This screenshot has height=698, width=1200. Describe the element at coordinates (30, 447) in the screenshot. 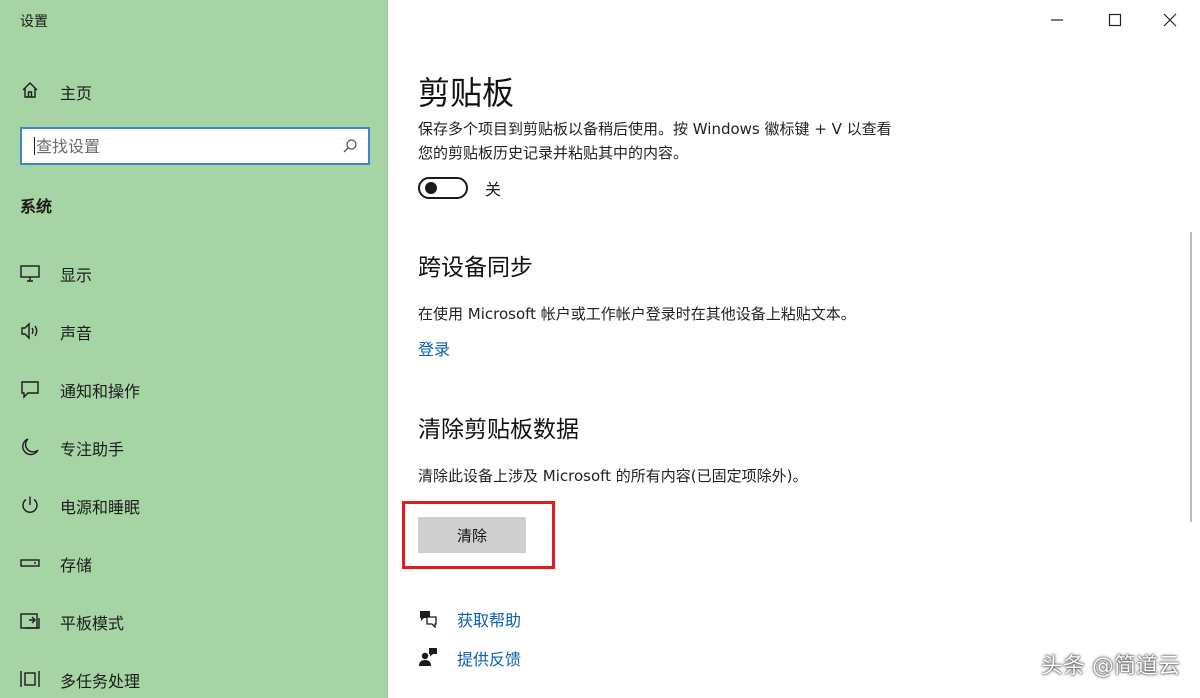

I see `moon-icon` at that location.